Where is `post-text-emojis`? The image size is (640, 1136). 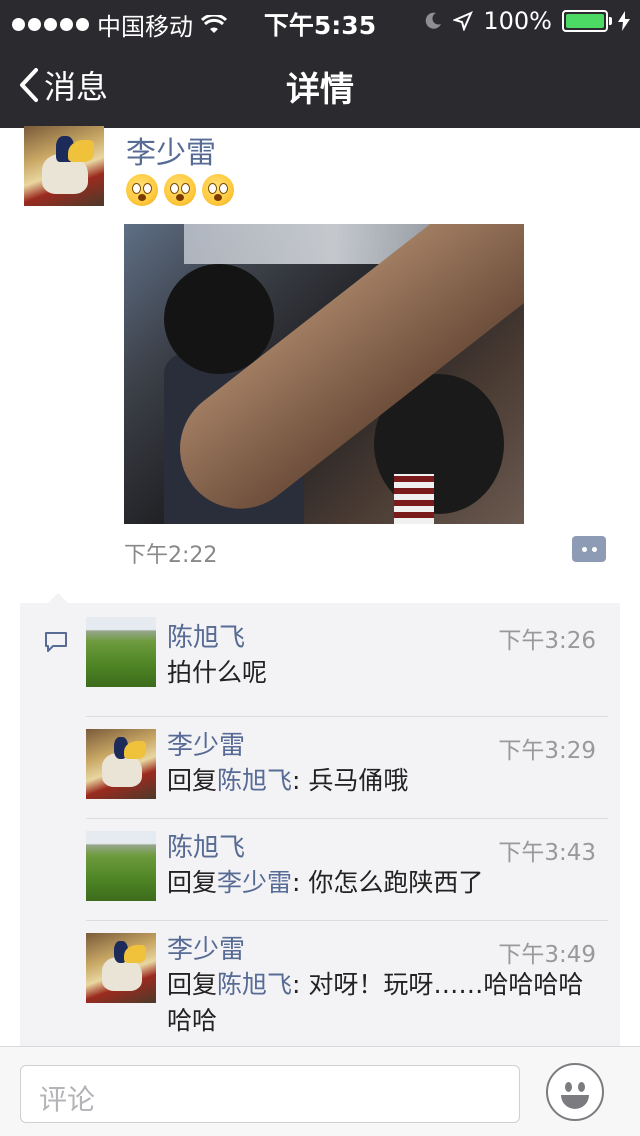 post-text-emojis is located at coordinates (180, 190).